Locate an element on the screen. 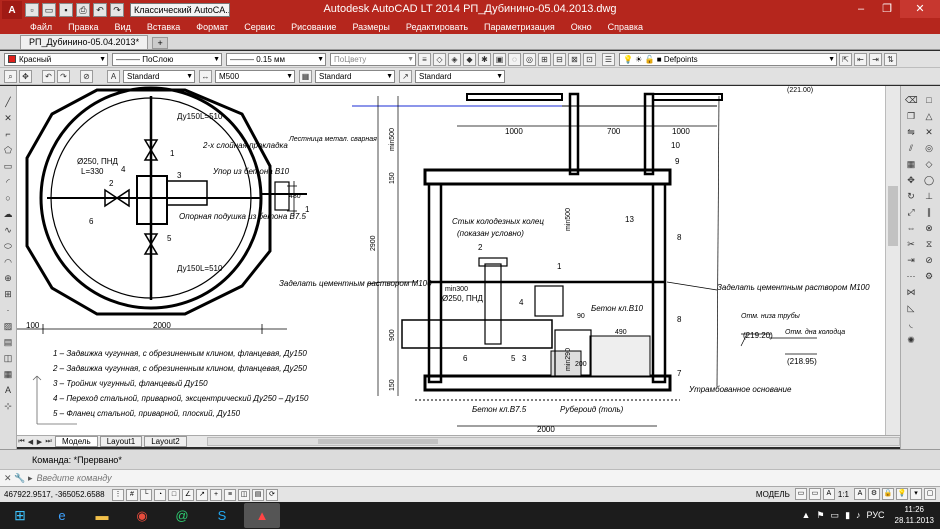 The height and width of the screenshot is (529, 940). layer-off-icon: ◌ is located at coordinates (514, 59).